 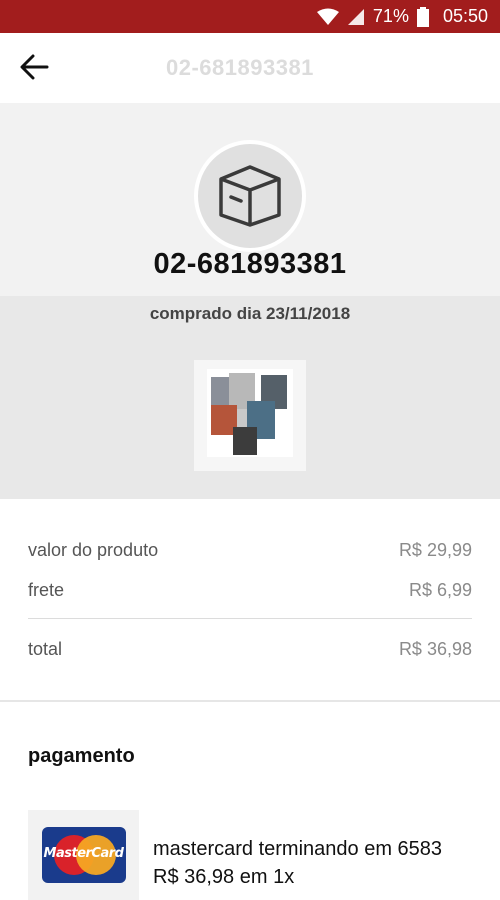 I want to click on card-brand-text: MasterCard, so click(x=83, y=853).